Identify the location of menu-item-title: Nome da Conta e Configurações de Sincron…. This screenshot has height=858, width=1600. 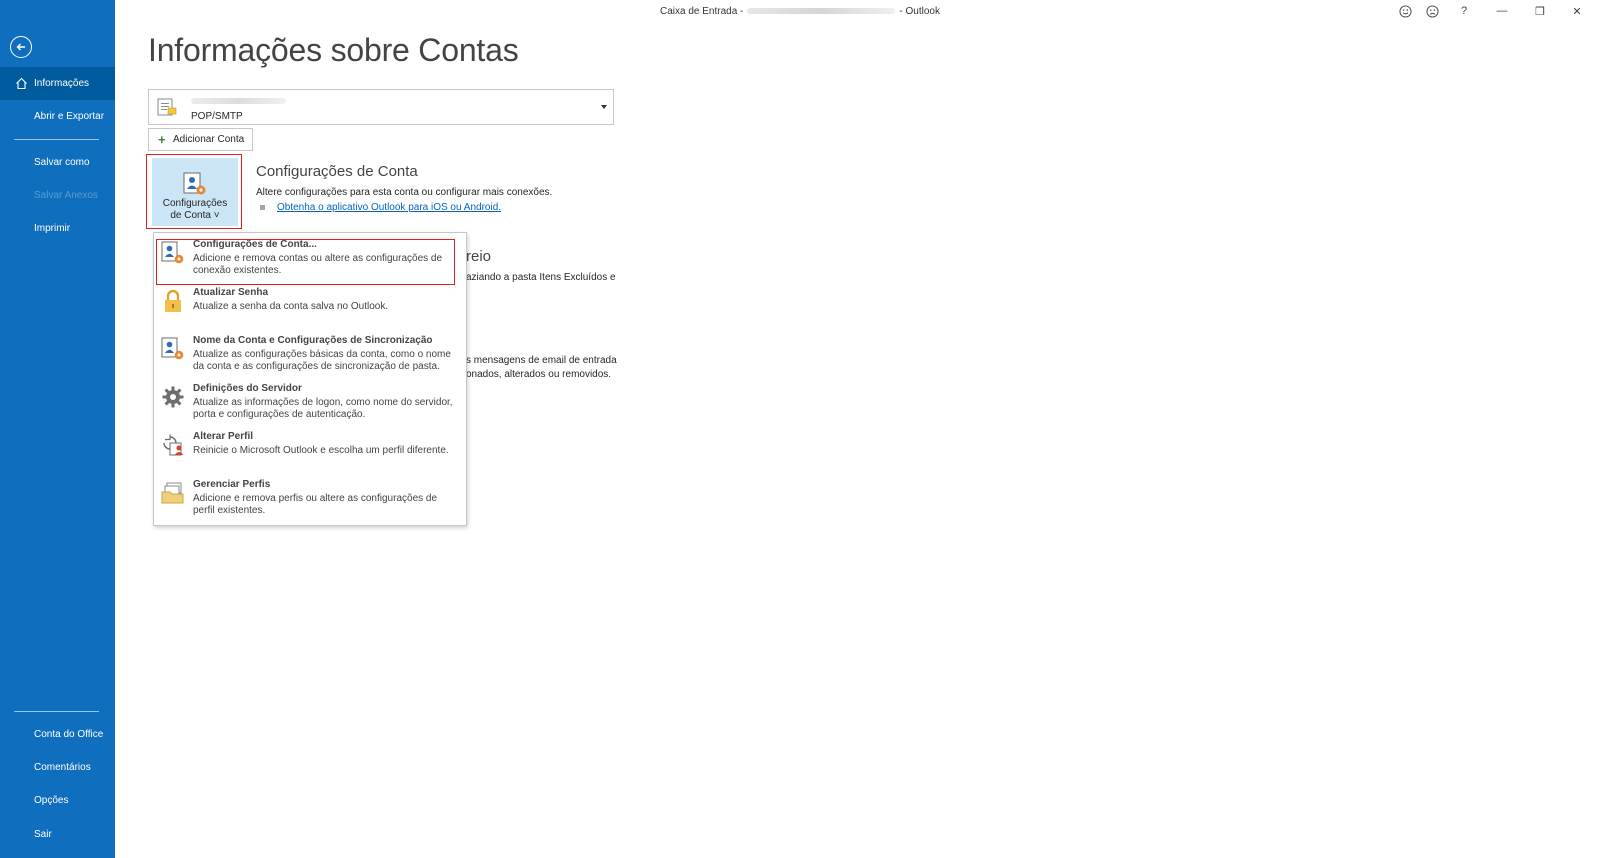
(313, 340).